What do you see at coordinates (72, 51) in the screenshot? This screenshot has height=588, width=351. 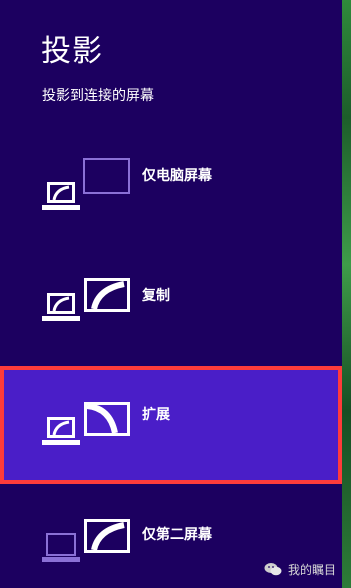 I see `page-title: 投影` at bounding box center [72, 51].